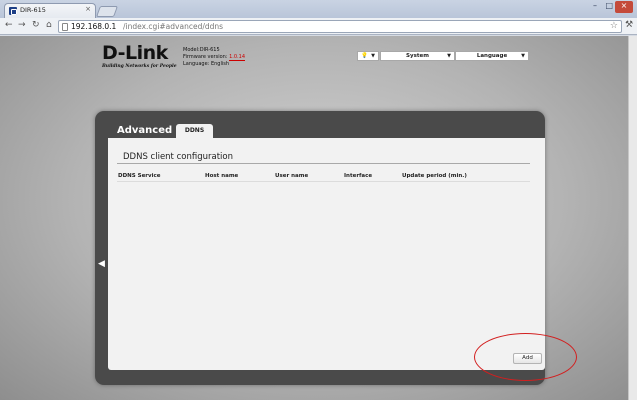 The width and height of the screenshot is (637, 400). I want to click on language-menu-label: Language, so click(492, 56).